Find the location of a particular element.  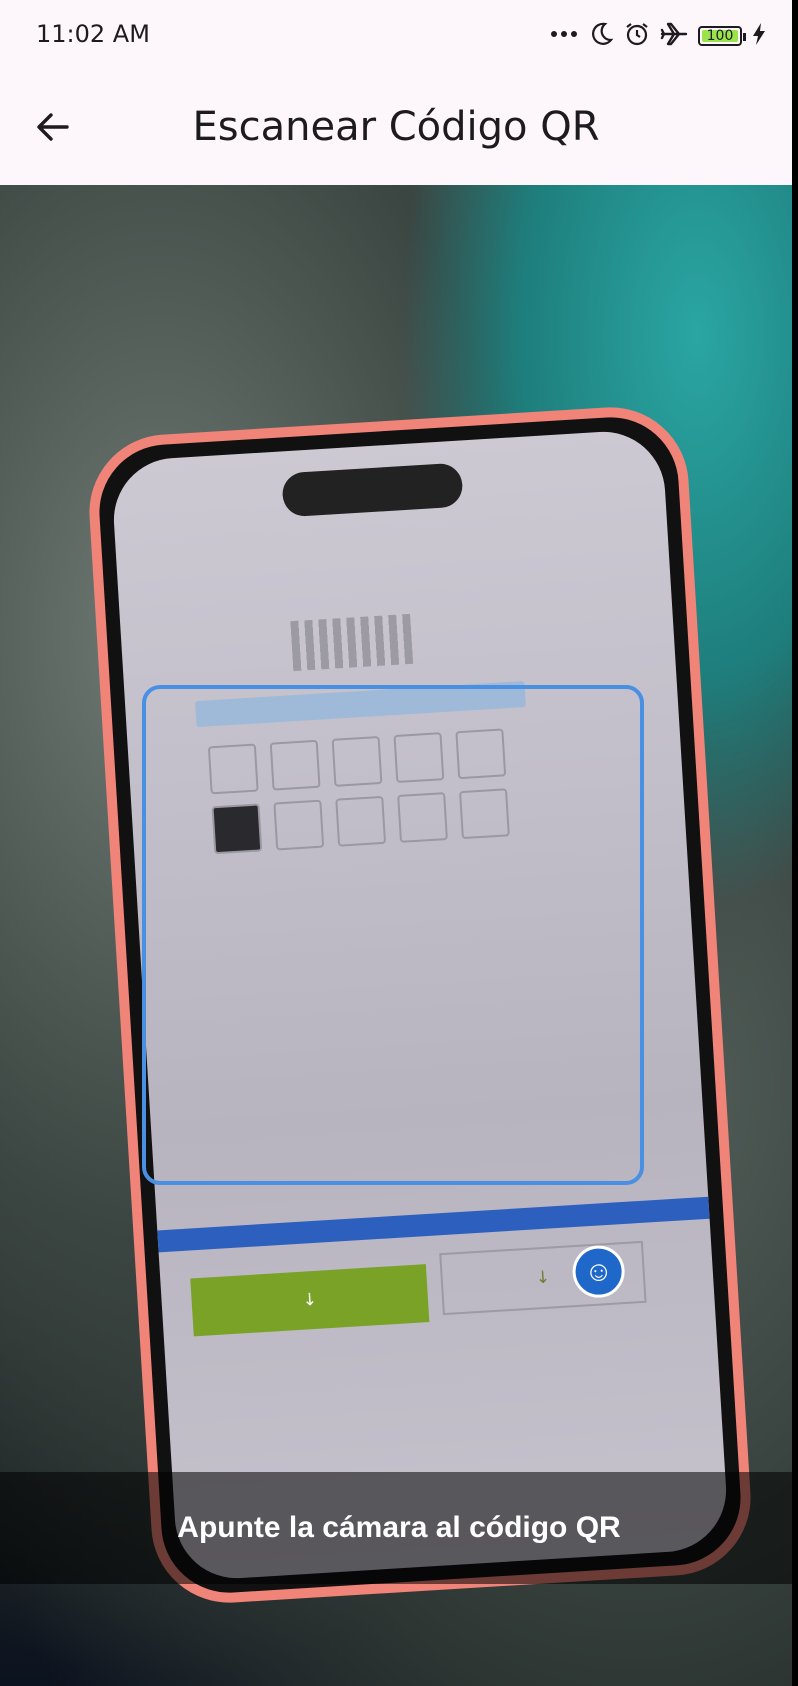

scan-instruction: Apunte la cámara al código QR is located at coordinates (399, 1527).